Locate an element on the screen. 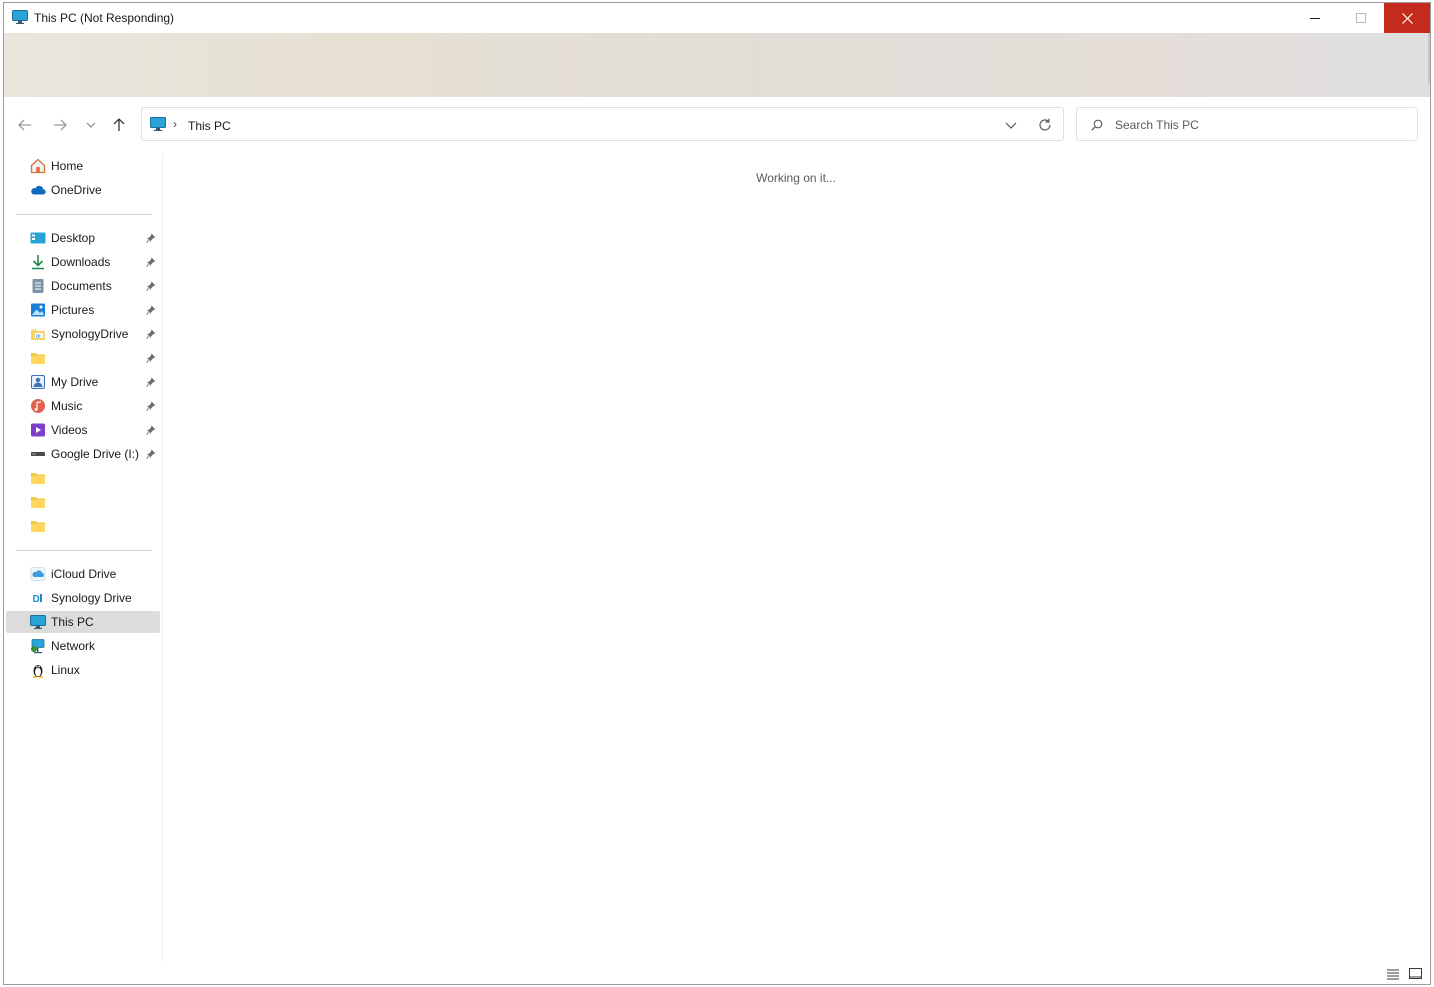 The height and width of the screenshot is (987, 1434). arrow-right-icon is located at coordinates (60, 125).